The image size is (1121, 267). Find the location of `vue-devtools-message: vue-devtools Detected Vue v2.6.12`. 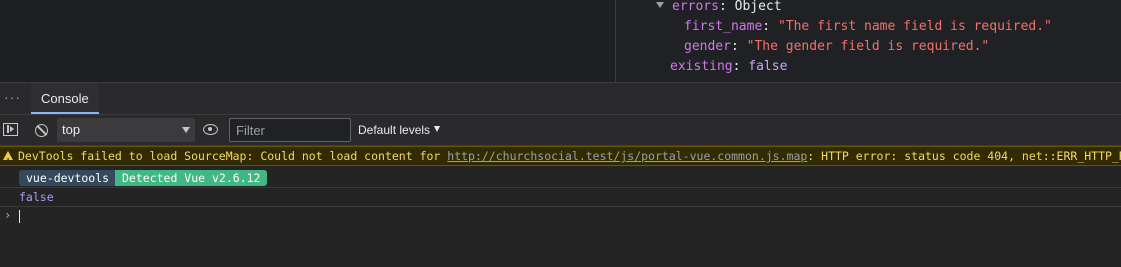

vue-devtools-message: vue-devtools Detected Vue v2.6.12 is located at coordinates (560, 177).